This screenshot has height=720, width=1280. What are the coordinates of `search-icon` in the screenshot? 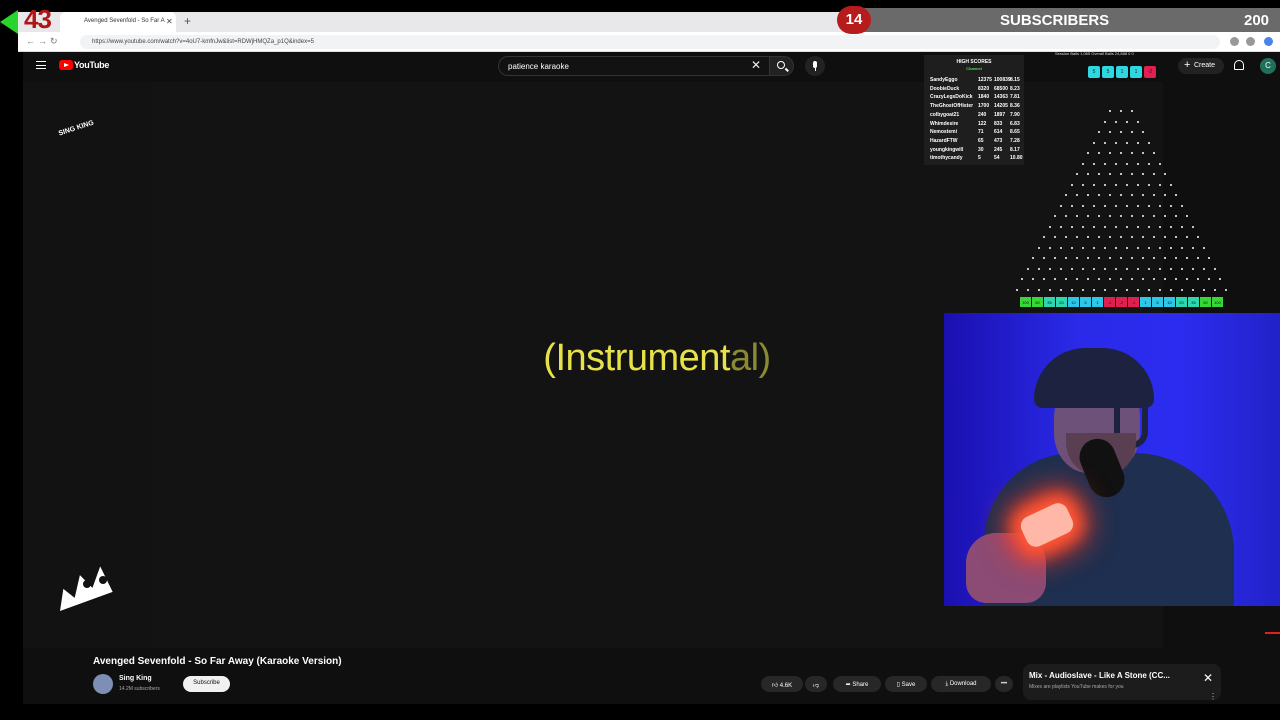 It's located at (781, 65).